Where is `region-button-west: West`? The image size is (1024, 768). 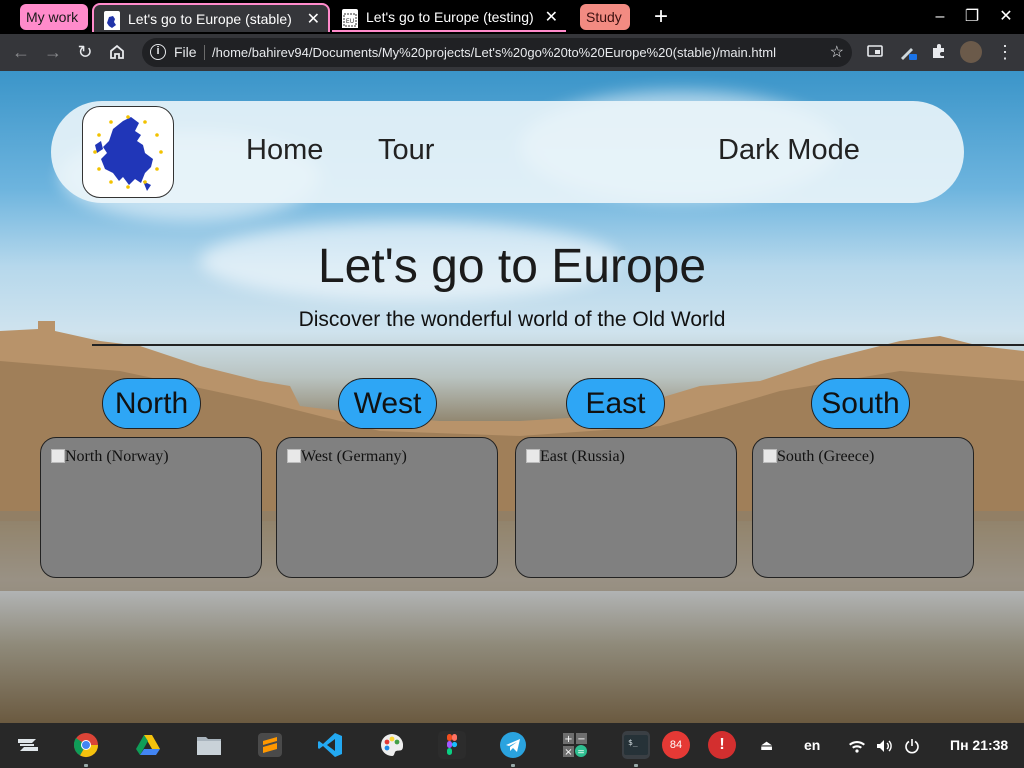
region-button-west: West is located at coordinates (387, 403).